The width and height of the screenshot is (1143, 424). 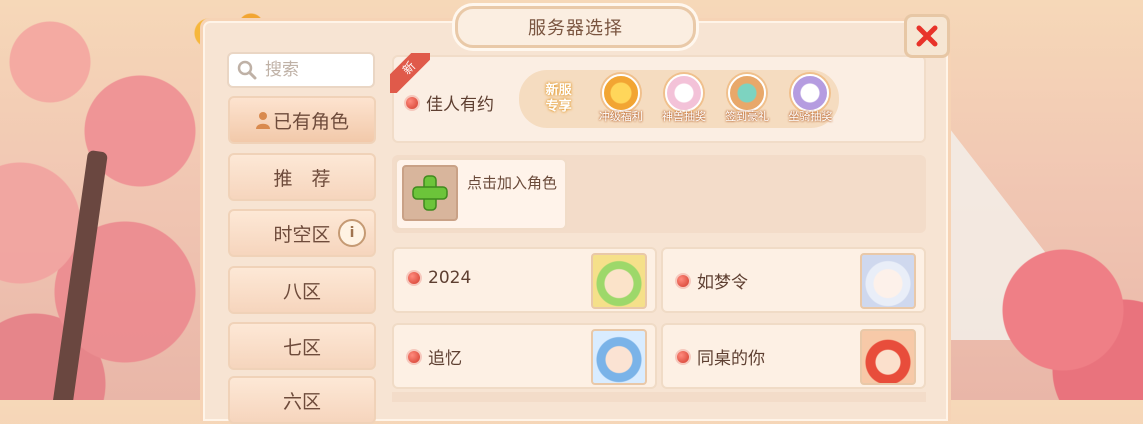 What do you see at coordinates (731, 359) in the screenshot?
I see `server-name: 同桌的你` at bounding box center [731, 359].